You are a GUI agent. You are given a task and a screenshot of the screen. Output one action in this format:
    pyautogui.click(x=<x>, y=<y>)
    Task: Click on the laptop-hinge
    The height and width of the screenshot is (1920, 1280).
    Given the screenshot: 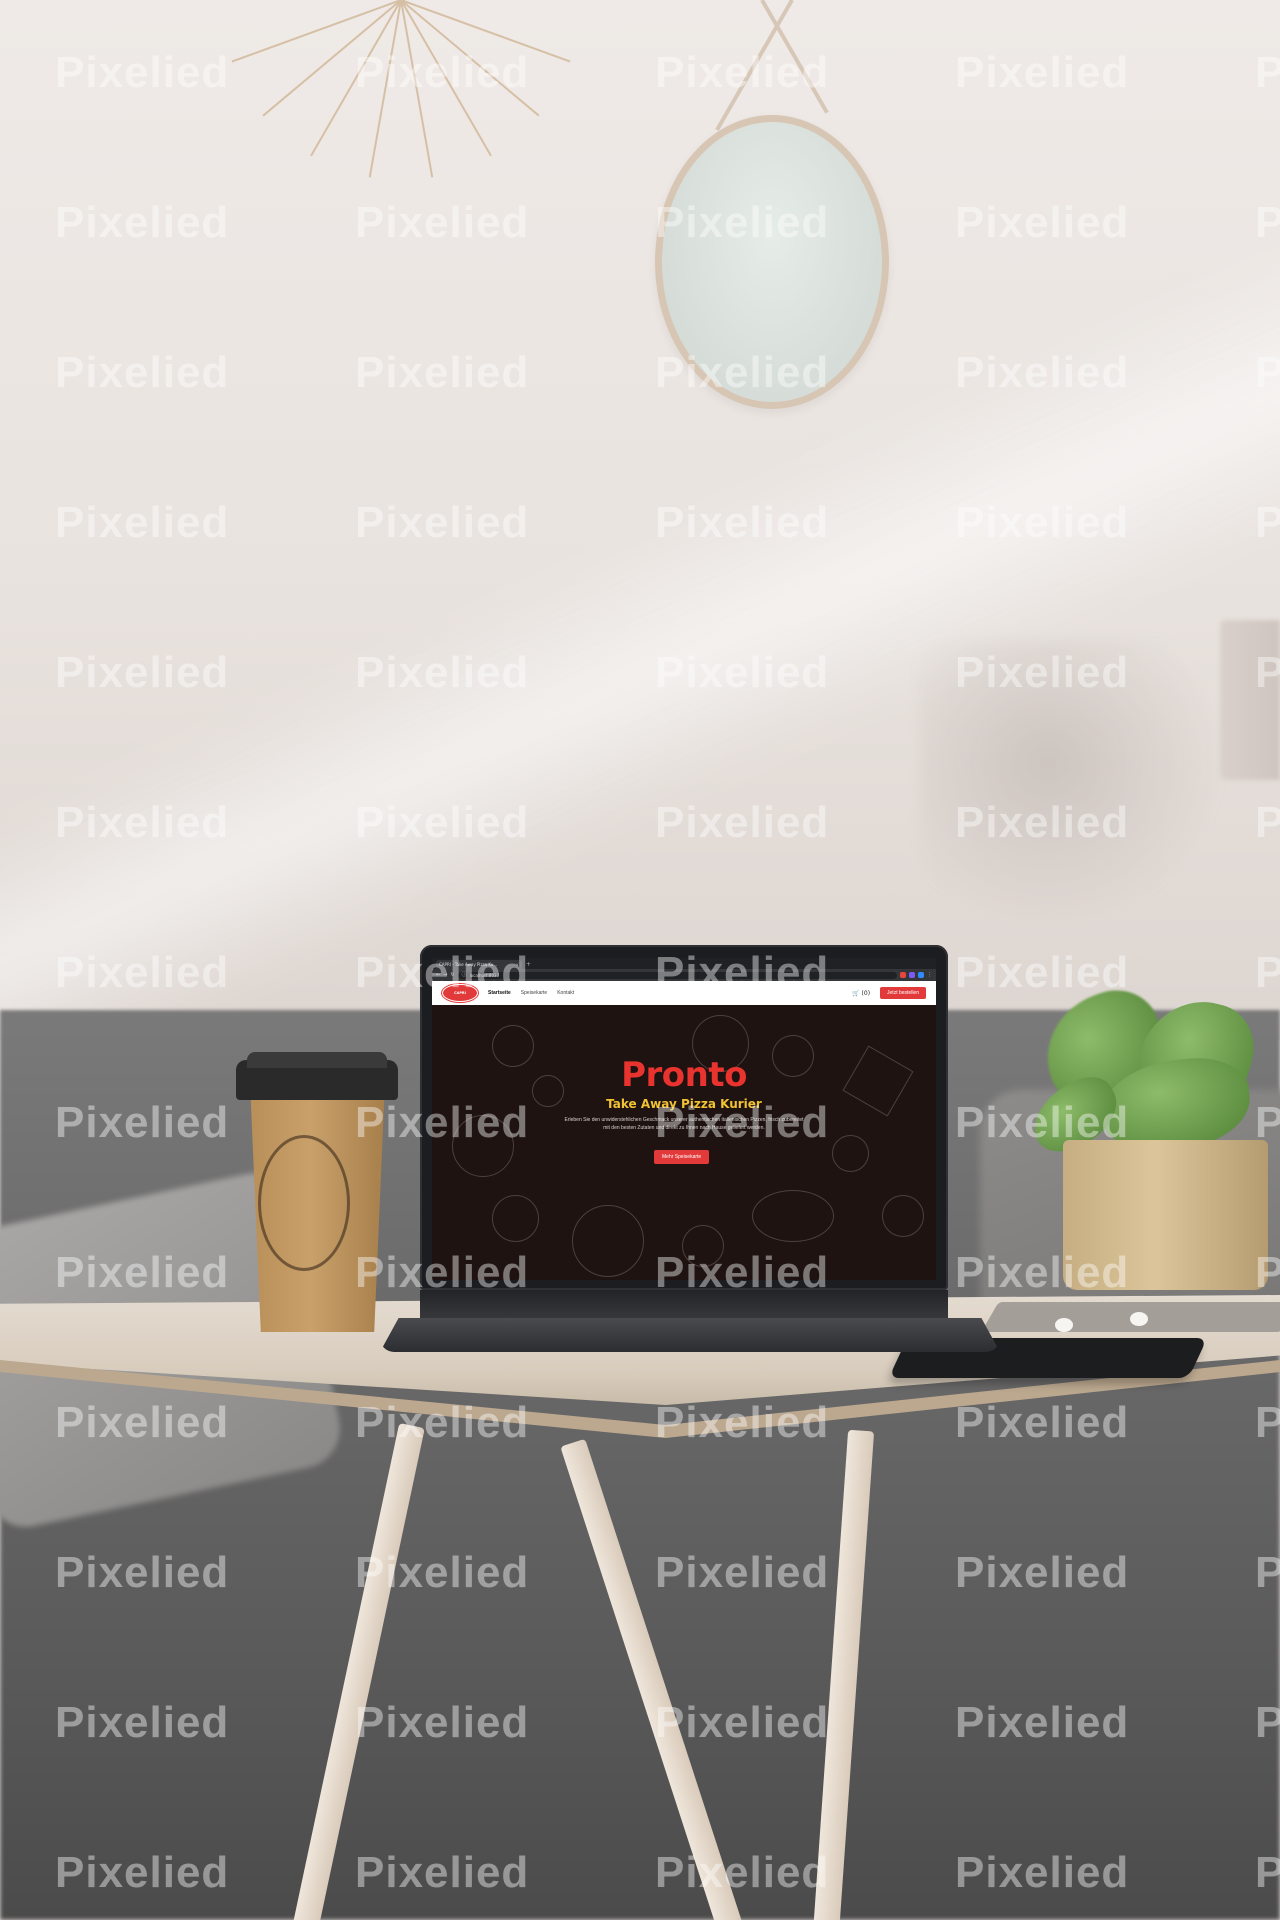 What is the action you would take?
    pyautogui.click(x=684, y=1305)
    